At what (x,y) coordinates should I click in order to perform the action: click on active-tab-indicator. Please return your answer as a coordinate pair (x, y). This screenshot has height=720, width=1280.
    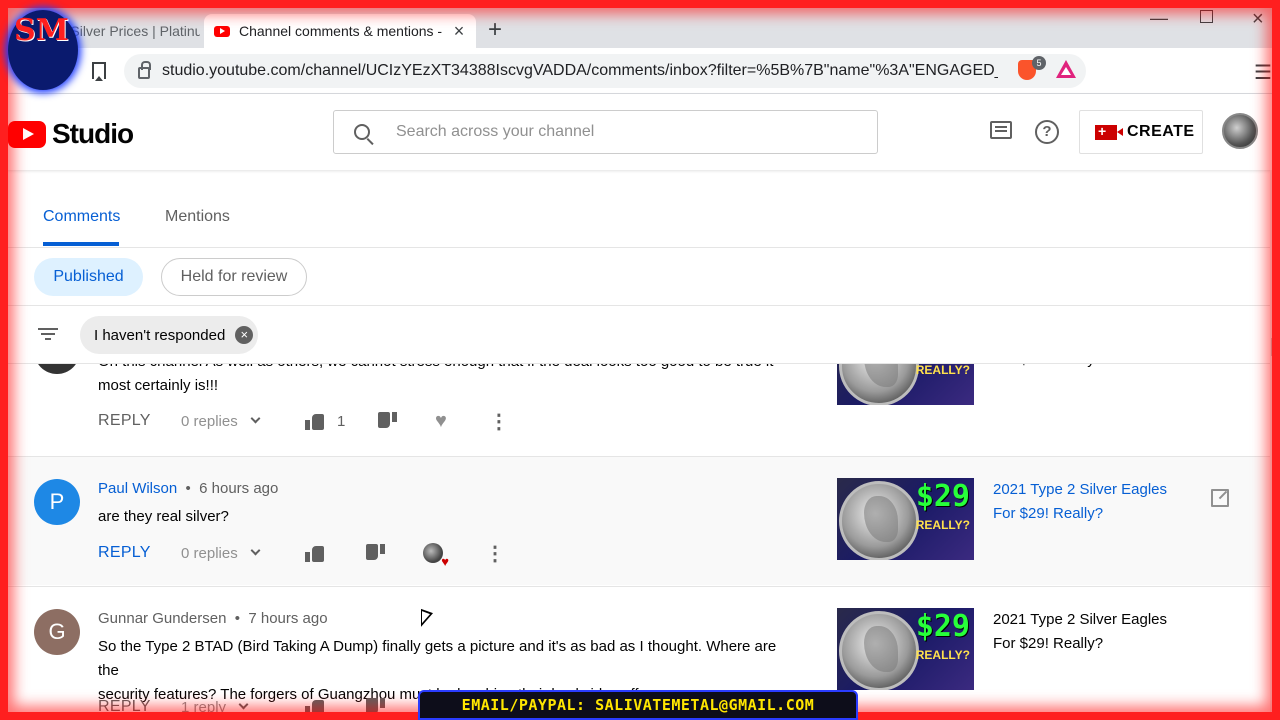
    Looking at the image, I should click on (81, 244).